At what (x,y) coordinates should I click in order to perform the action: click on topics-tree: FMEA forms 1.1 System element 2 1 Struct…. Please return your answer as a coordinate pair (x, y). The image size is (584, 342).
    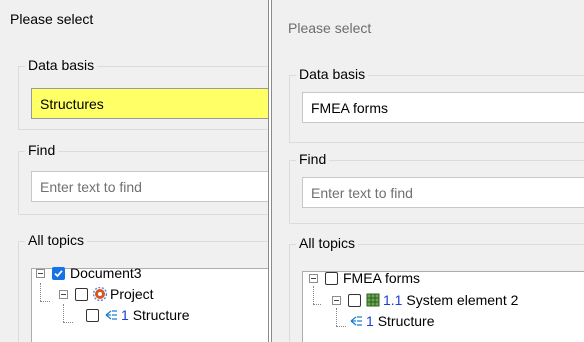
    Looking at the image, I should click on (443, 305).